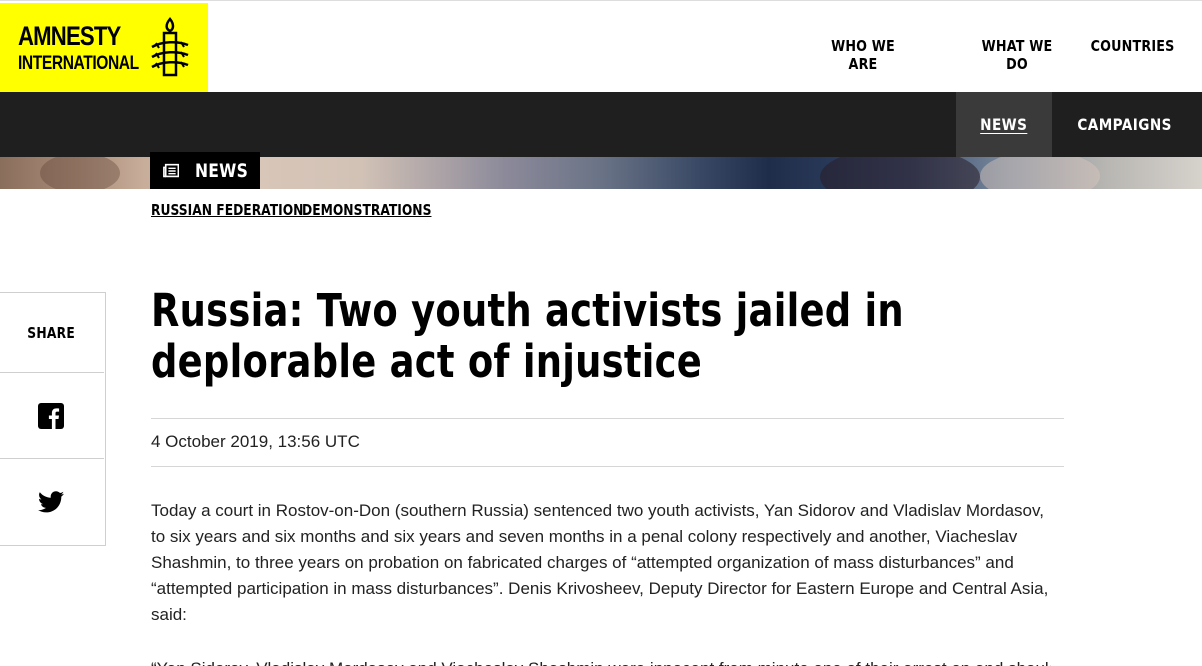 This screenshot has height=666, width=1202. I want to click on section-tag-news: NEWS, so click(205, 170).